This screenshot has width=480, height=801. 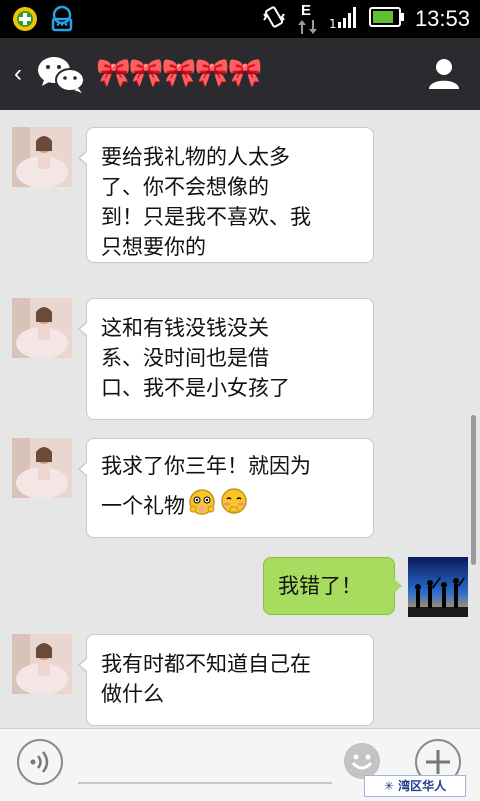 What do you see at coordinates (234, 506) in the screenshot?
I see `emoji-embarrassed-icon` at bounding box center [234, 506].